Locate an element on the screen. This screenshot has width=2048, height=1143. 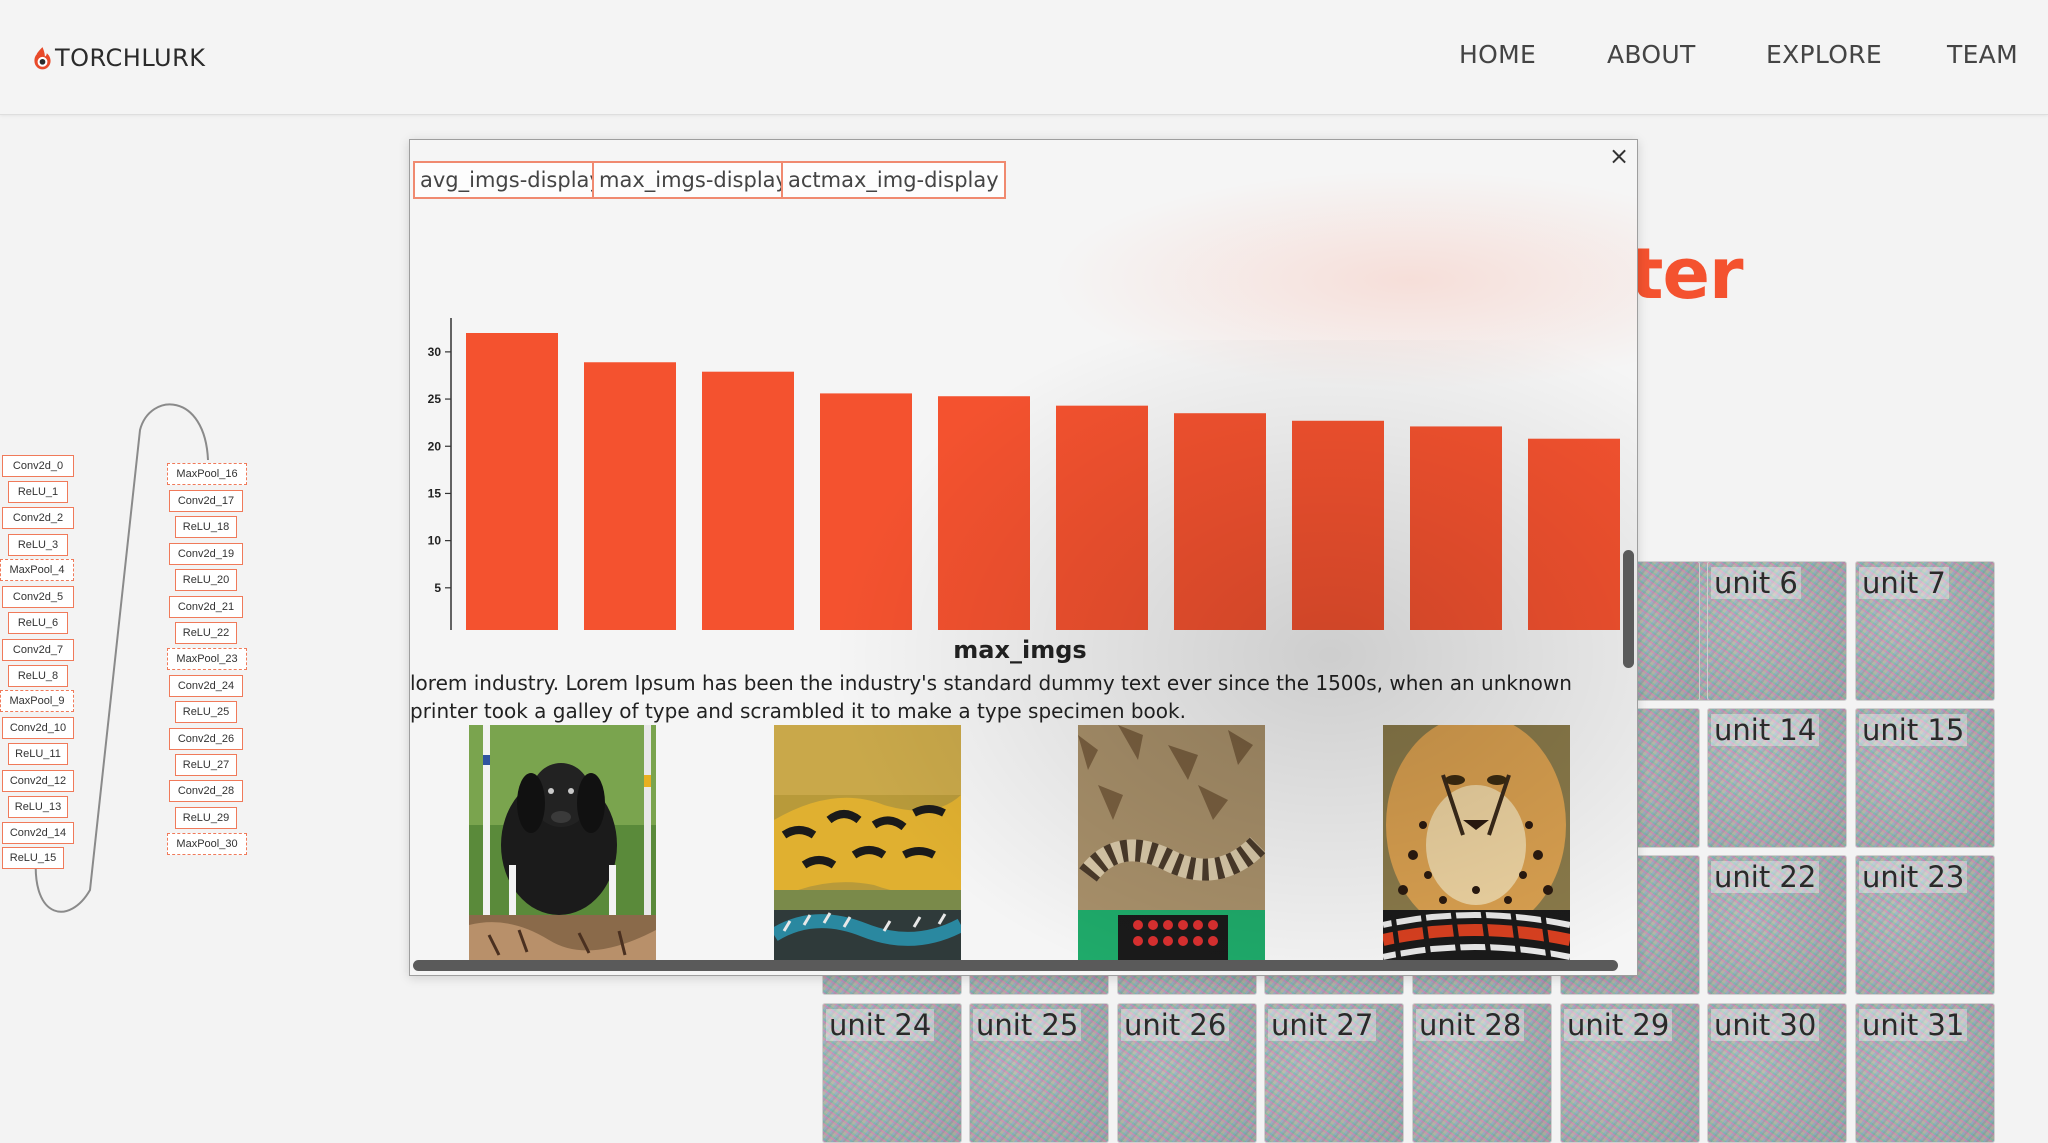
nav-home: HOME is located at coordinates (1497, 54).